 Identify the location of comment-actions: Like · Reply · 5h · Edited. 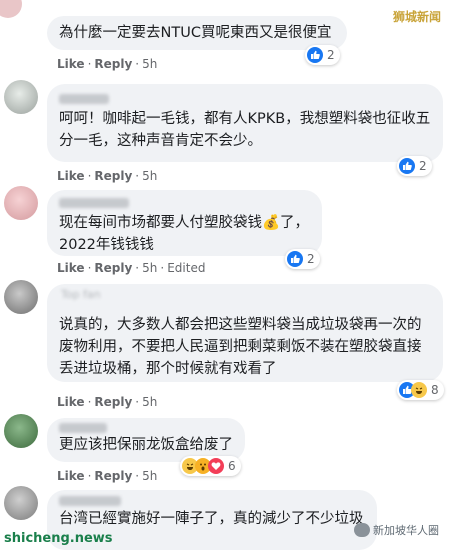
(131, 268).